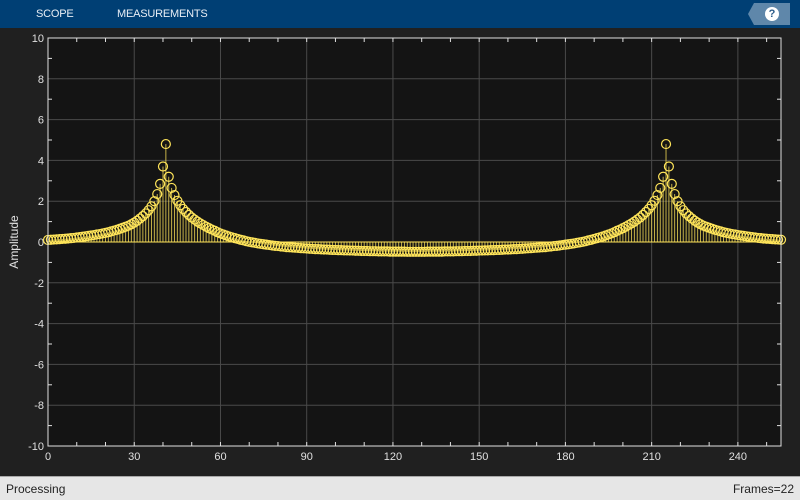  I want to click on y-tick-label: -2, so click(39, 284).